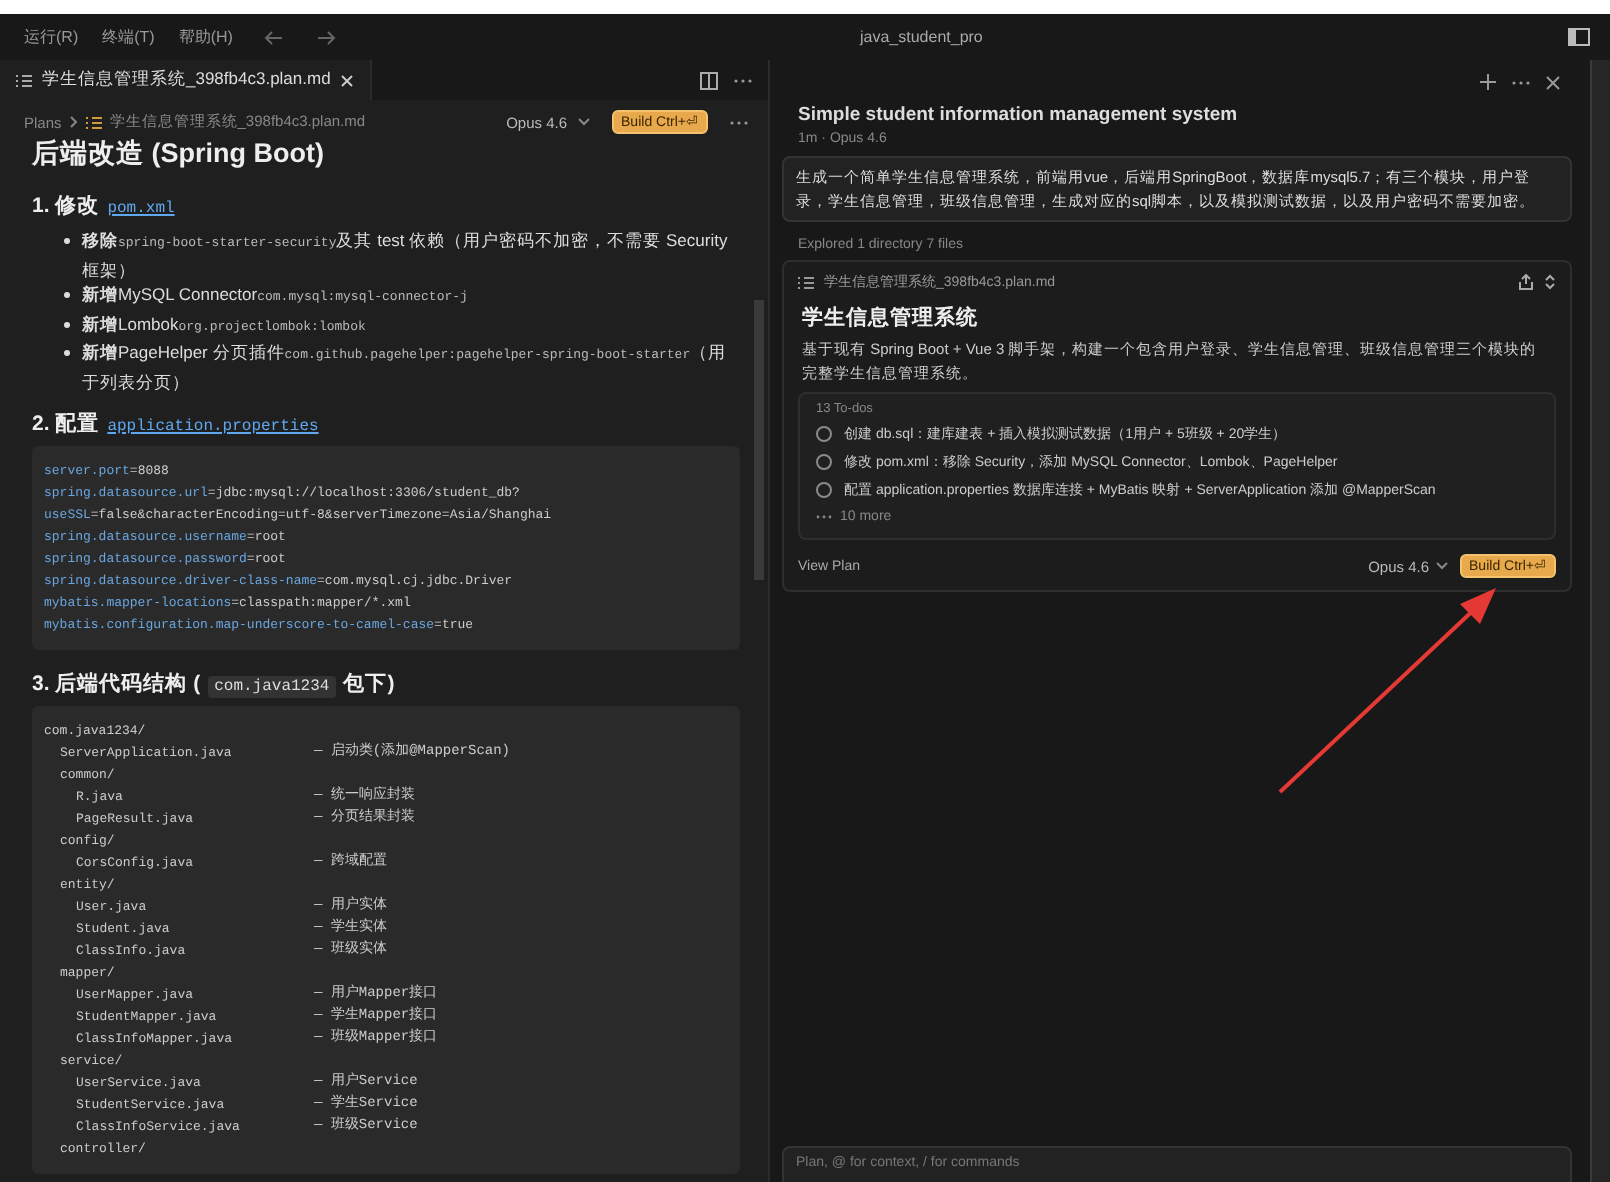  I want to click on split-editor-icon, so click(709, 80).